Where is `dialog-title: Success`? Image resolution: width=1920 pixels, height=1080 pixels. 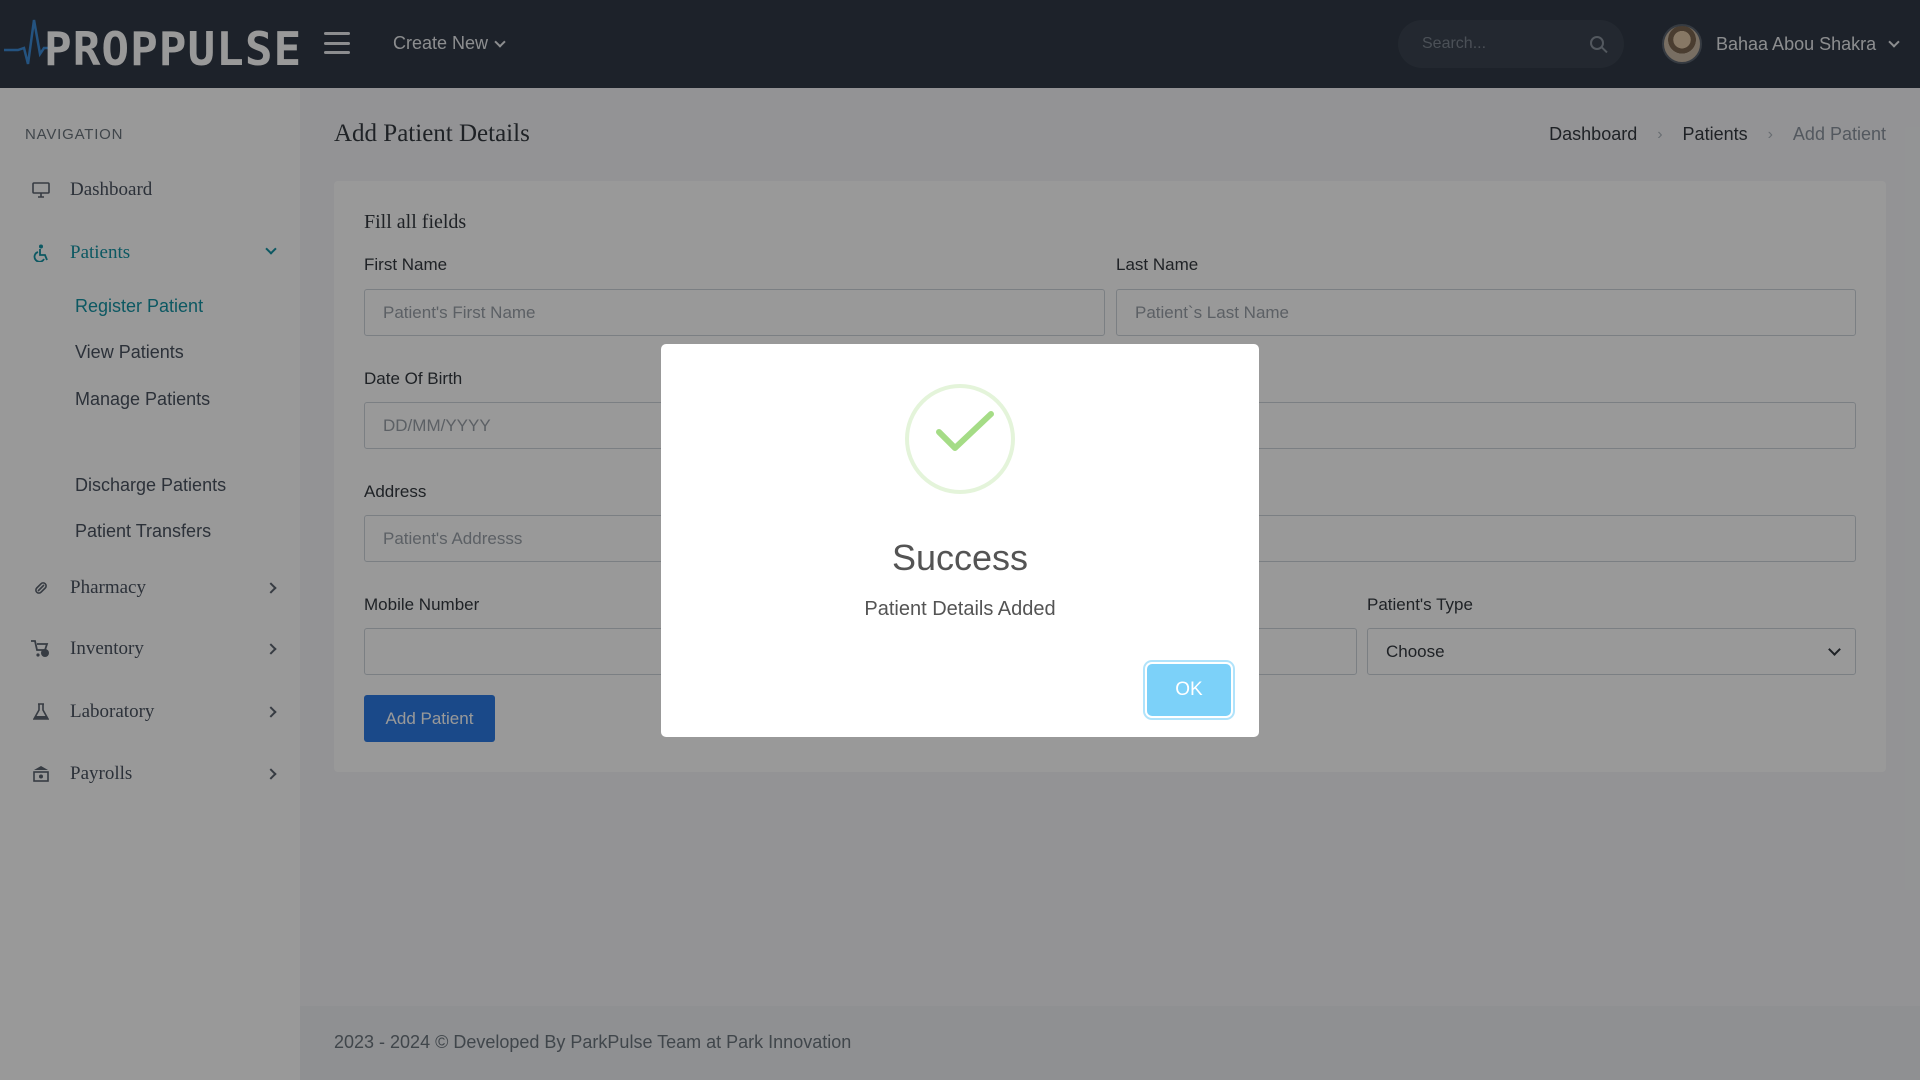
dialog-title: Success is located at coordinates (960, 557).